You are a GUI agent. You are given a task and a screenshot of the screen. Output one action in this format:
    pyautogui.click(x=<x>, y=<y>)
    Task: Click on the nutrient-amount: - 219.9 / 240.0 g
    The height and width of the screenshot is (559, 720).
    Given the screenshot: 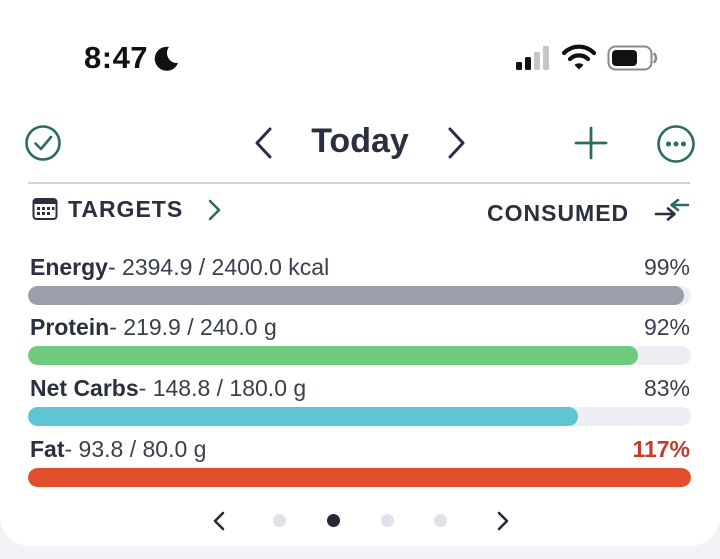 What is the action you would take?
    pyautogui.click(x=193, y=327)
    